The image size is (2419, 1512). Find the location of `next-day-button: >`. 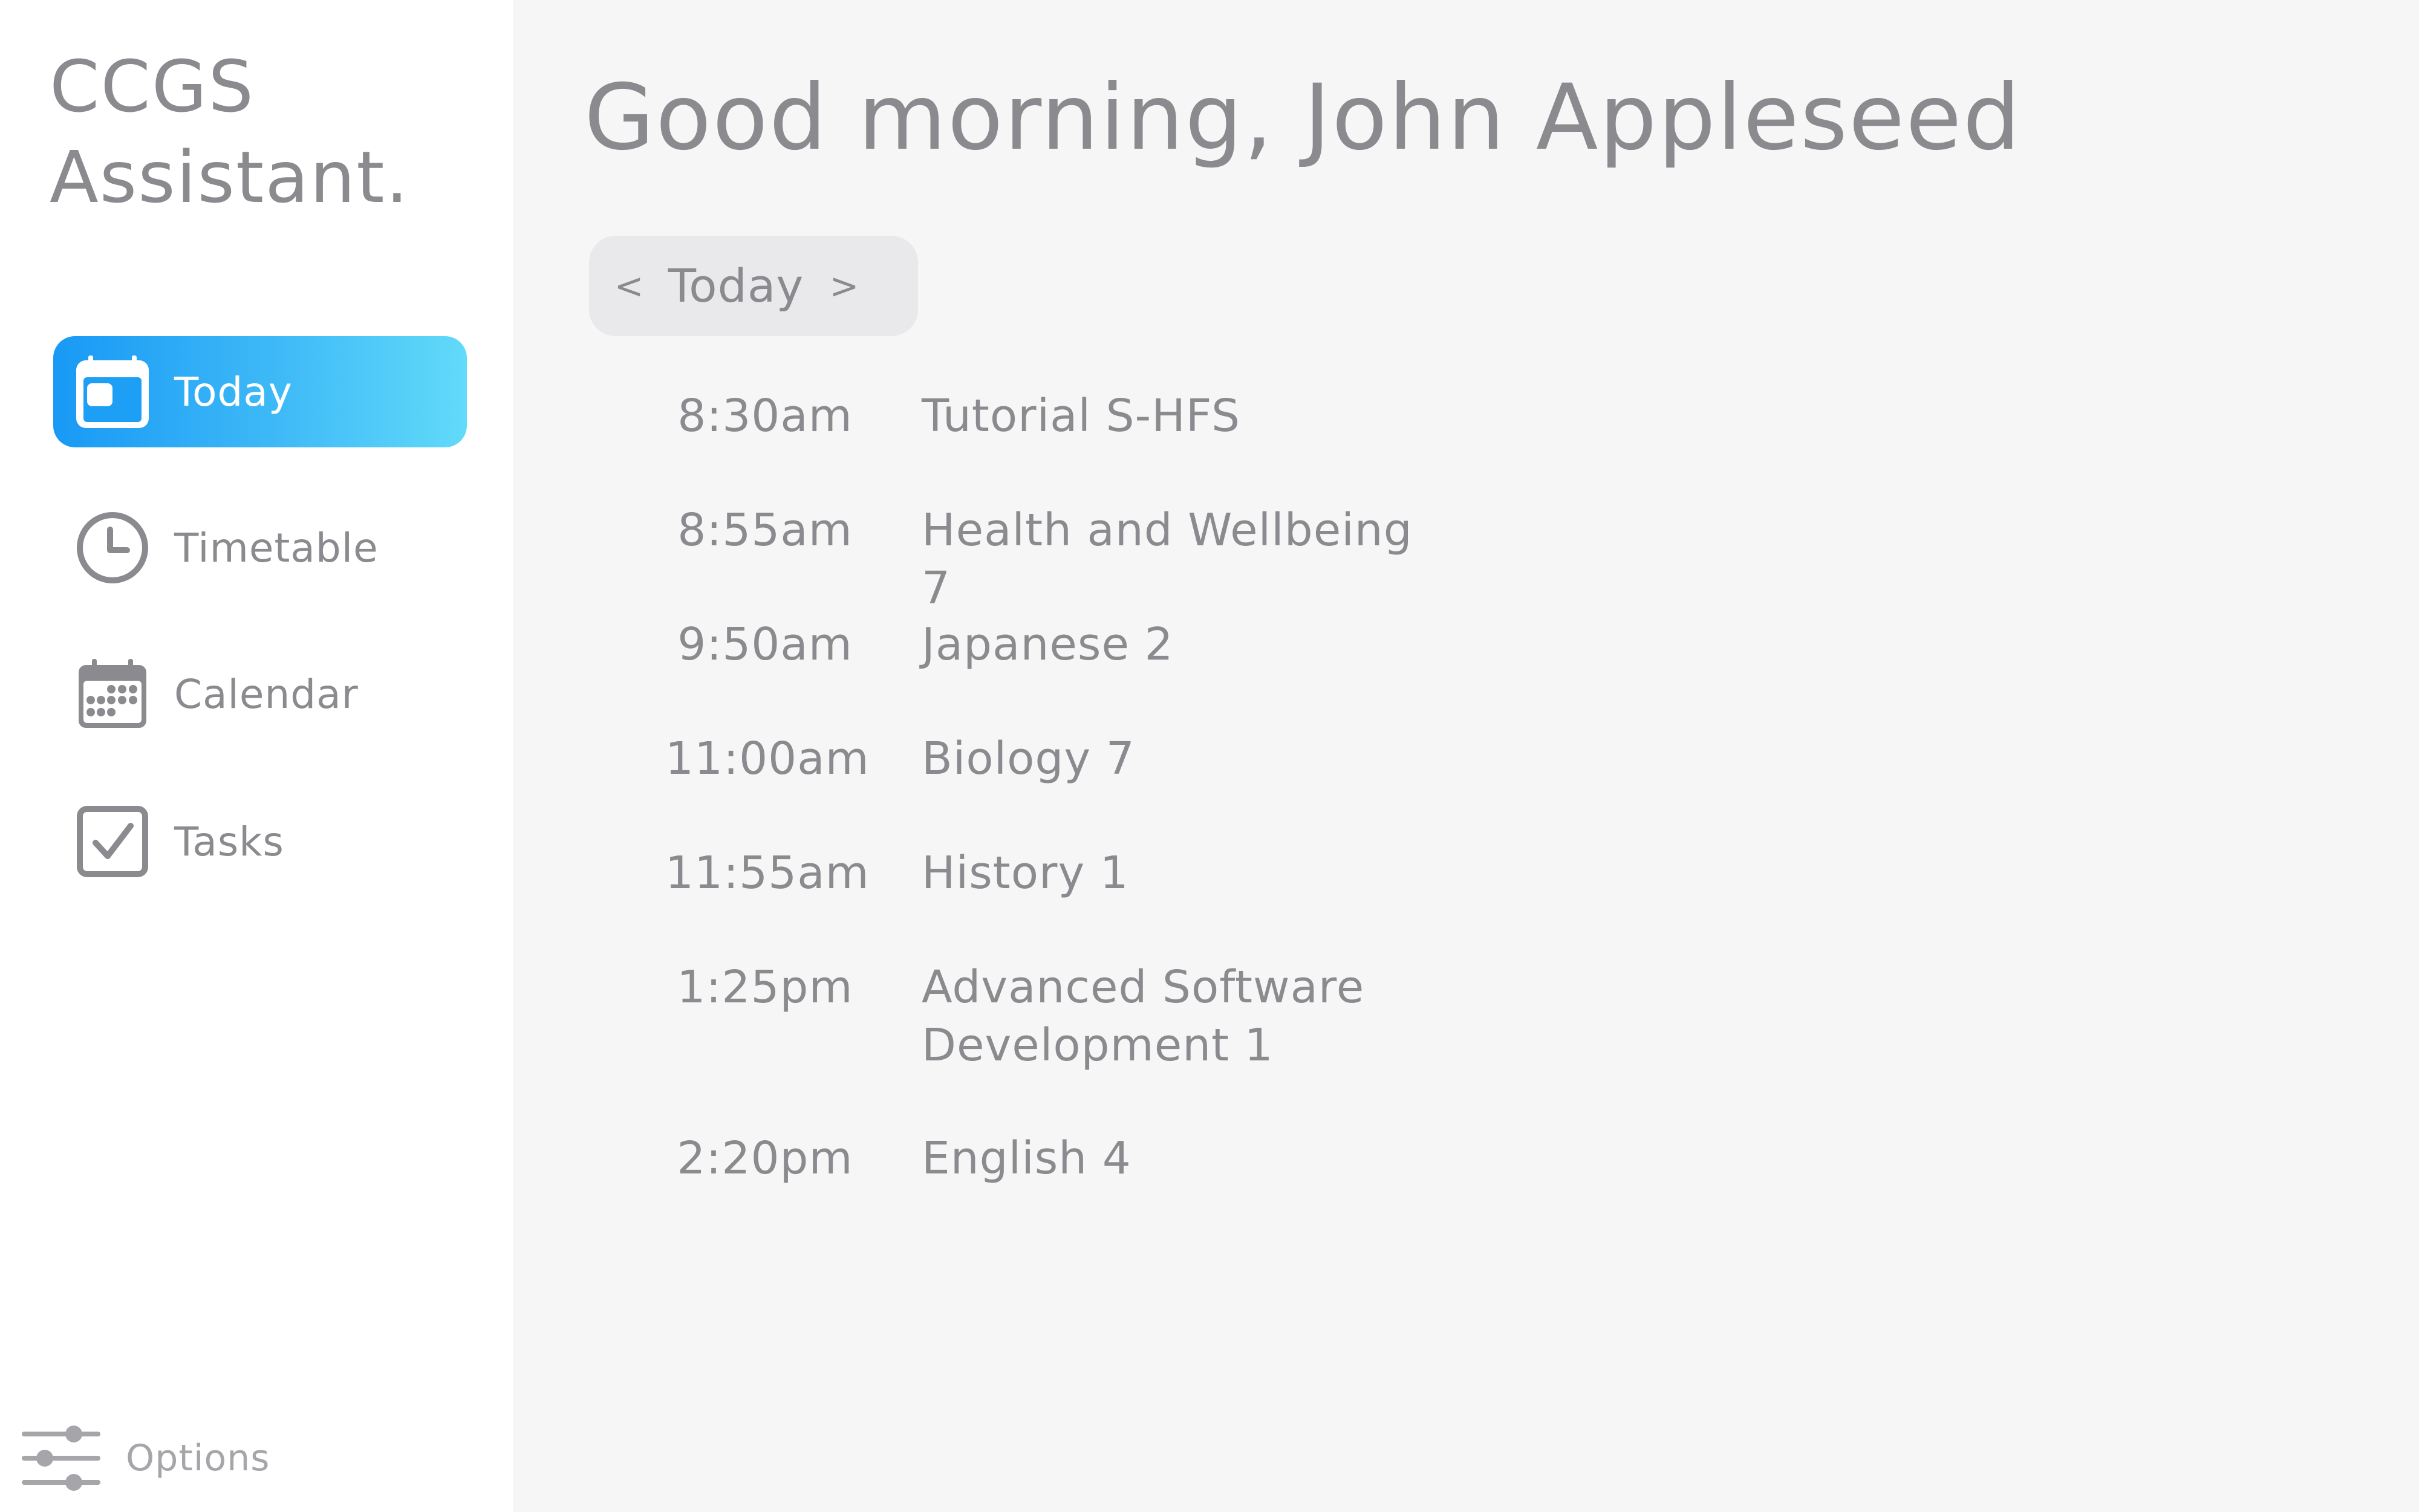

next-day-button: > is located at coordinates (844, 286).